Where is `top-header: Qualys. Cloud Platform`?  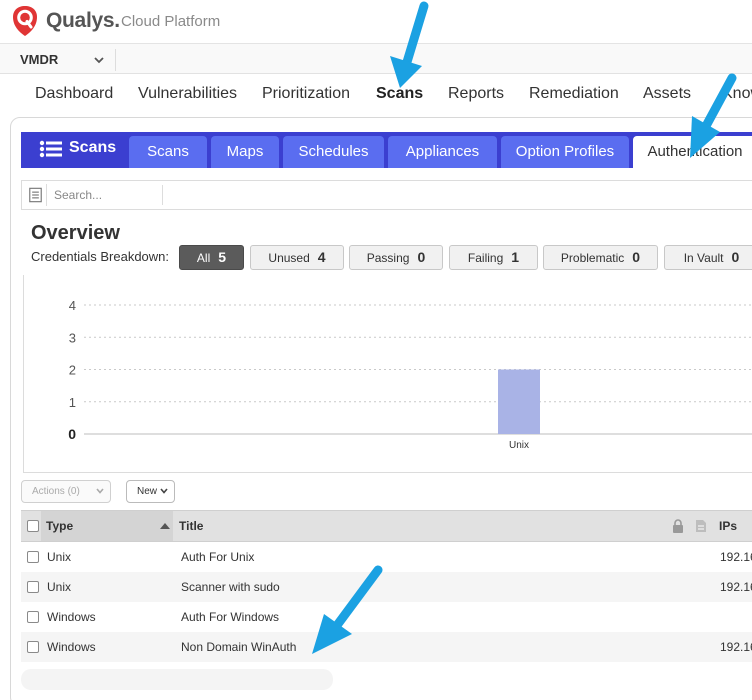 top-header: Qualys. Cloud Platform is located at coordinates (376, 22).